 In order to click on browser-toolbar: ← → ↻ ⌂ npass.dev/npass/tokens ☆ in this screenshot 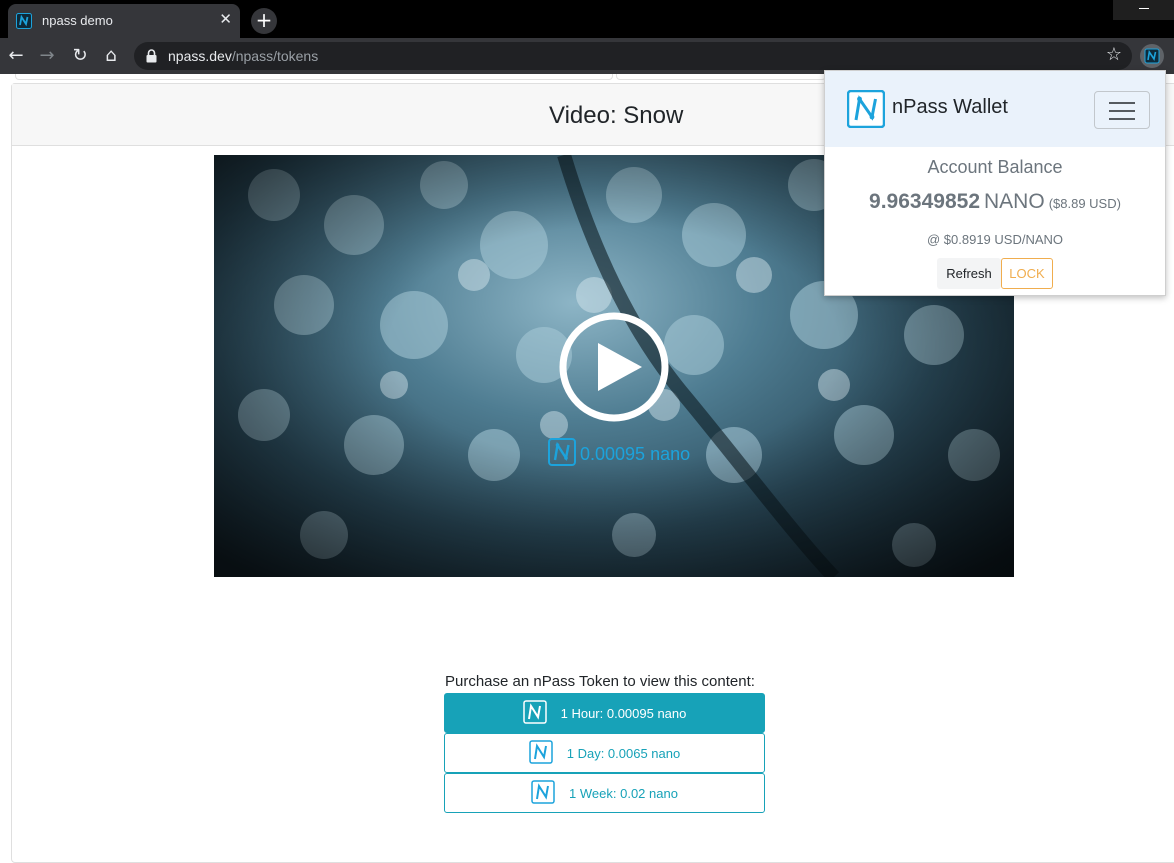, I will do `click(587, 56)`.